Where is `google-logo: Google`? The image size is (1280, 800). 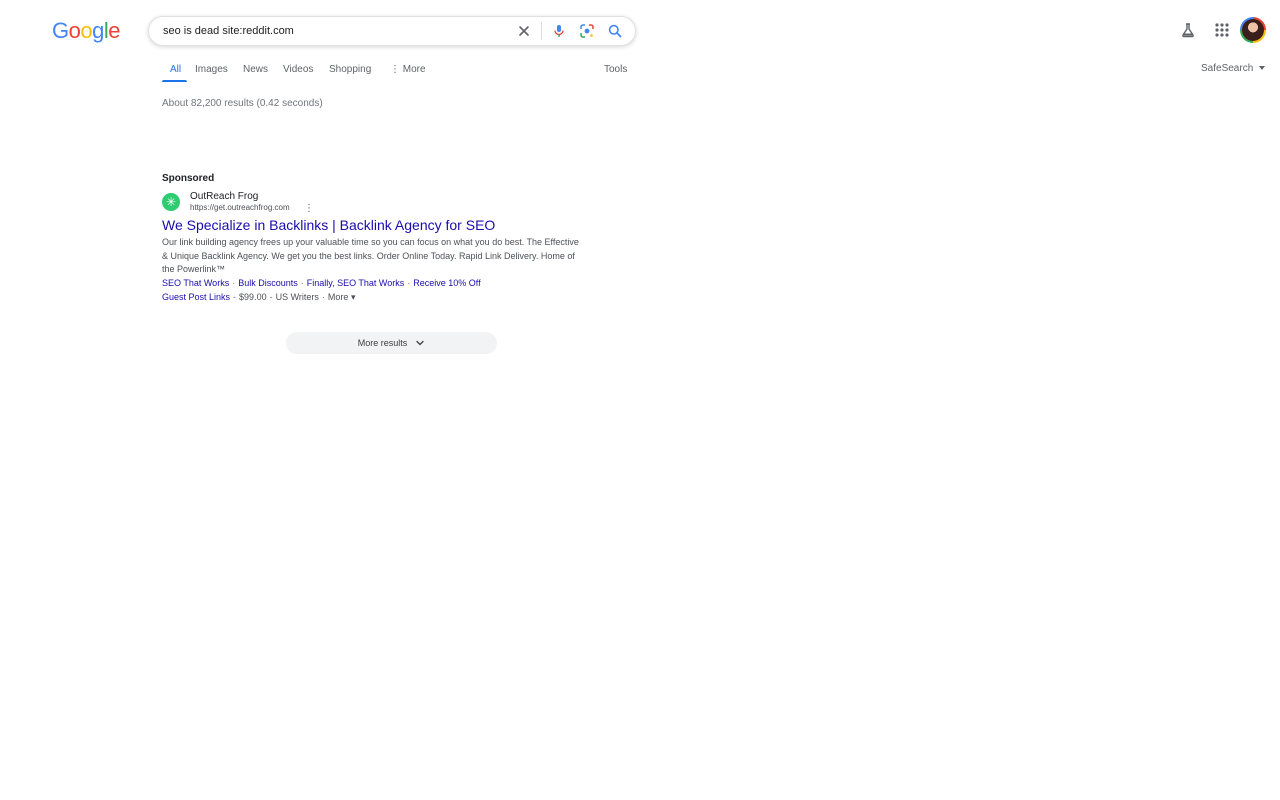 google-logo: Google is located at coordinates (86, 30).